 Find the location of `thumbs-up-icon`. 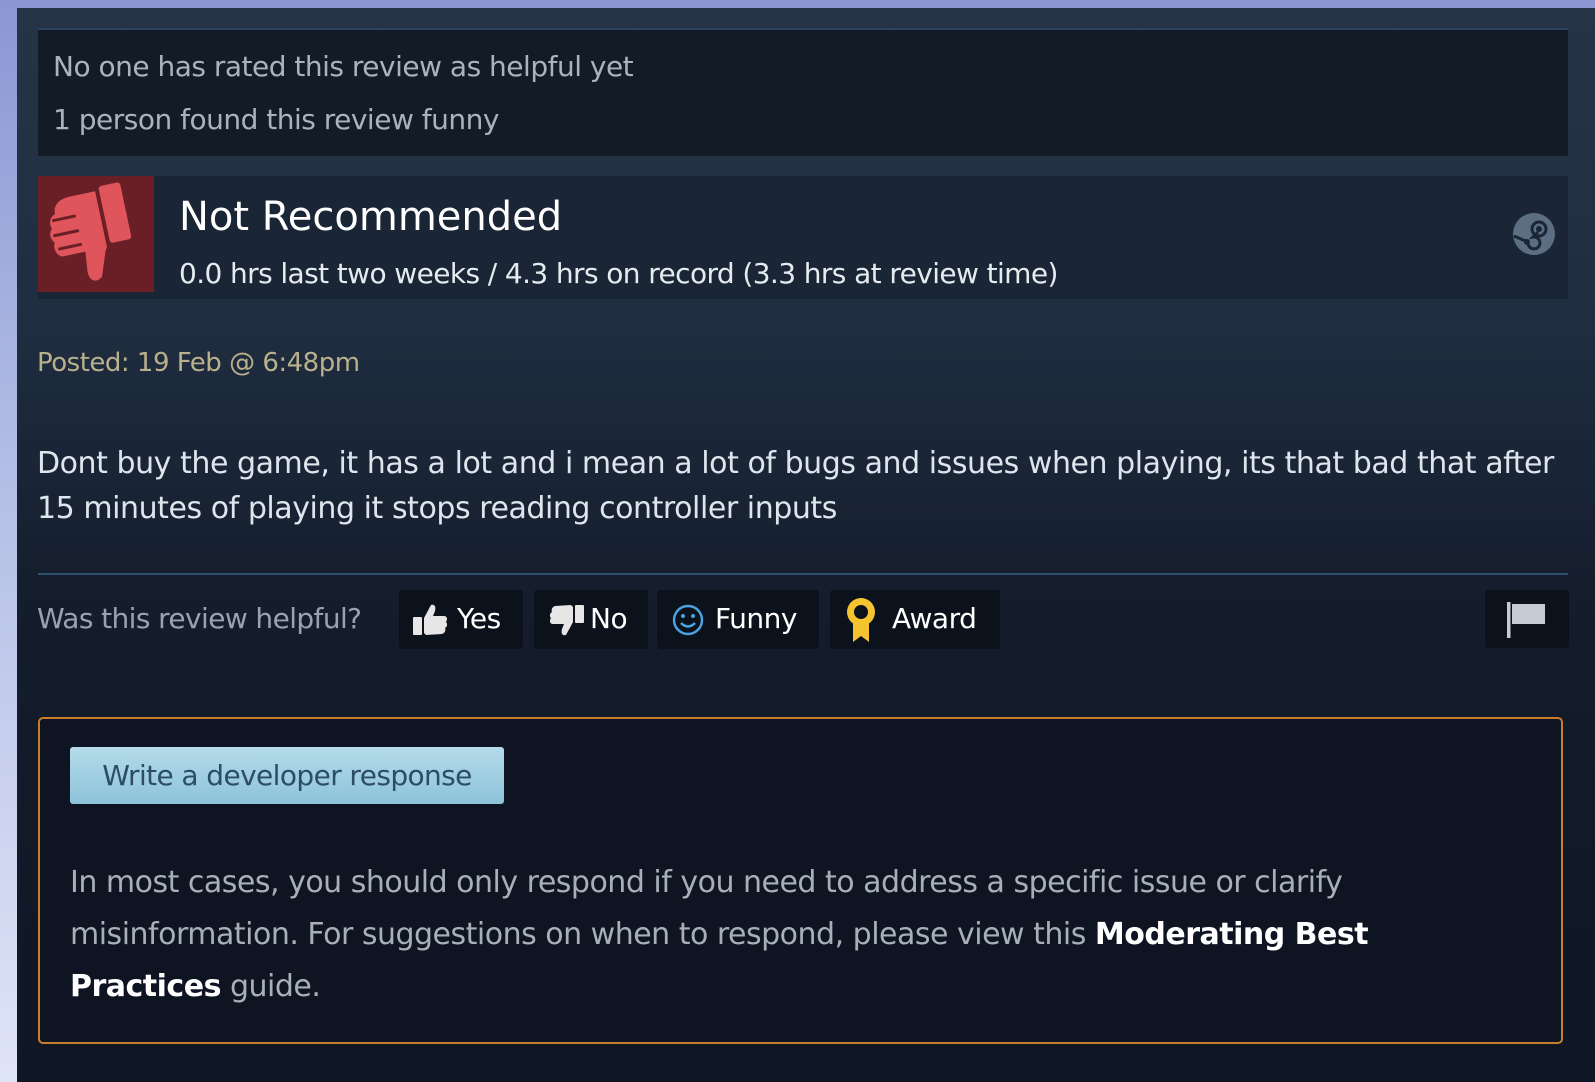

thumbs-up-icon is located at coordinates (430, 620).